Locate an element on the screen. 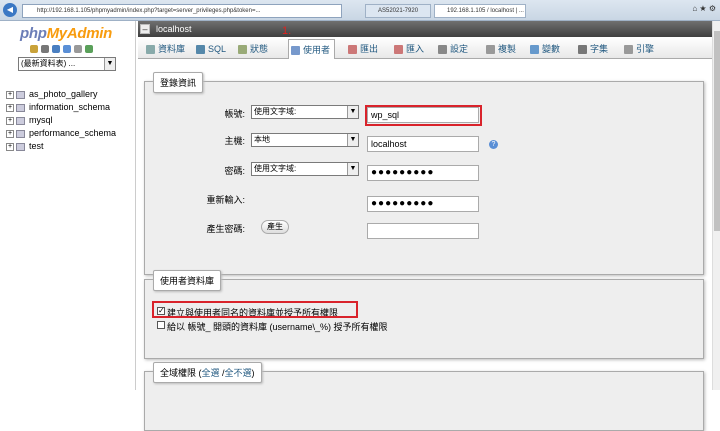  database-item: + as_photo_gallery is located at coordinates (71, 94).